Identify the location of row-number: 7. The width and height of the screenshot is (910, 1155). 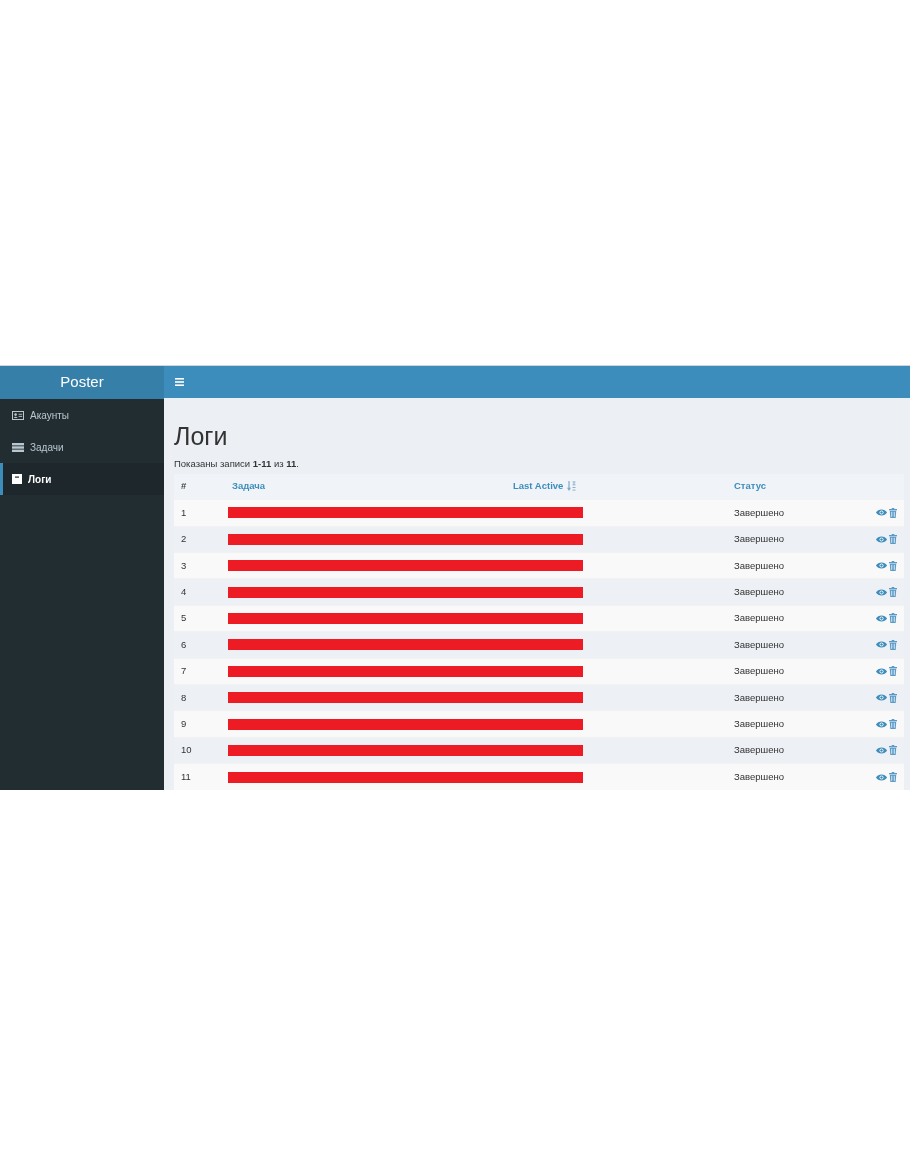
(184, 671).